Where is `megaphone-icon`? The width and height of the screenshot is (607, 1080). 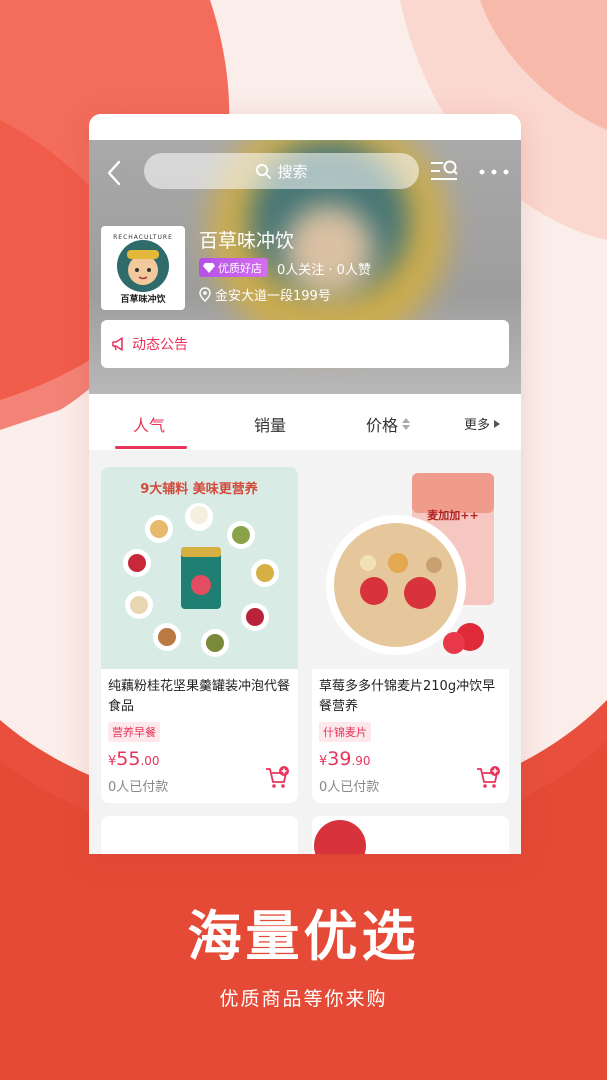 megaphone-icon is located at coordinates (117, 344).